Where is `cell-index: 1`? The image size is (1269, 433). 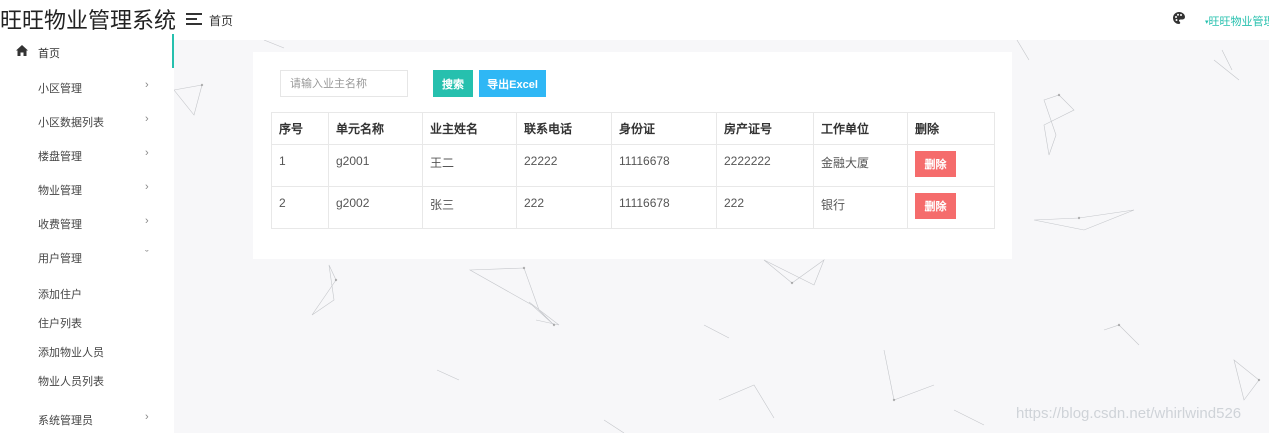
cell-index: 1 is located at coordinates (300, 165).